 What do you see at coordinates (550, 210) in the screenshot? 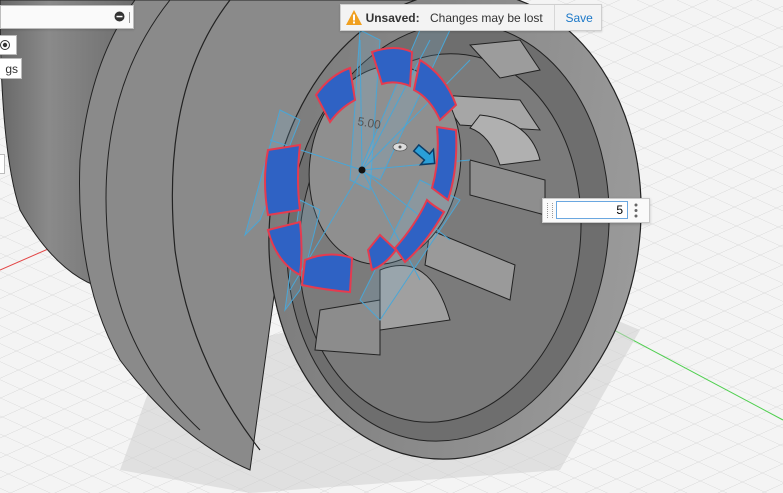
I see `drag-grip-icon` at bounding box center [550, 210].